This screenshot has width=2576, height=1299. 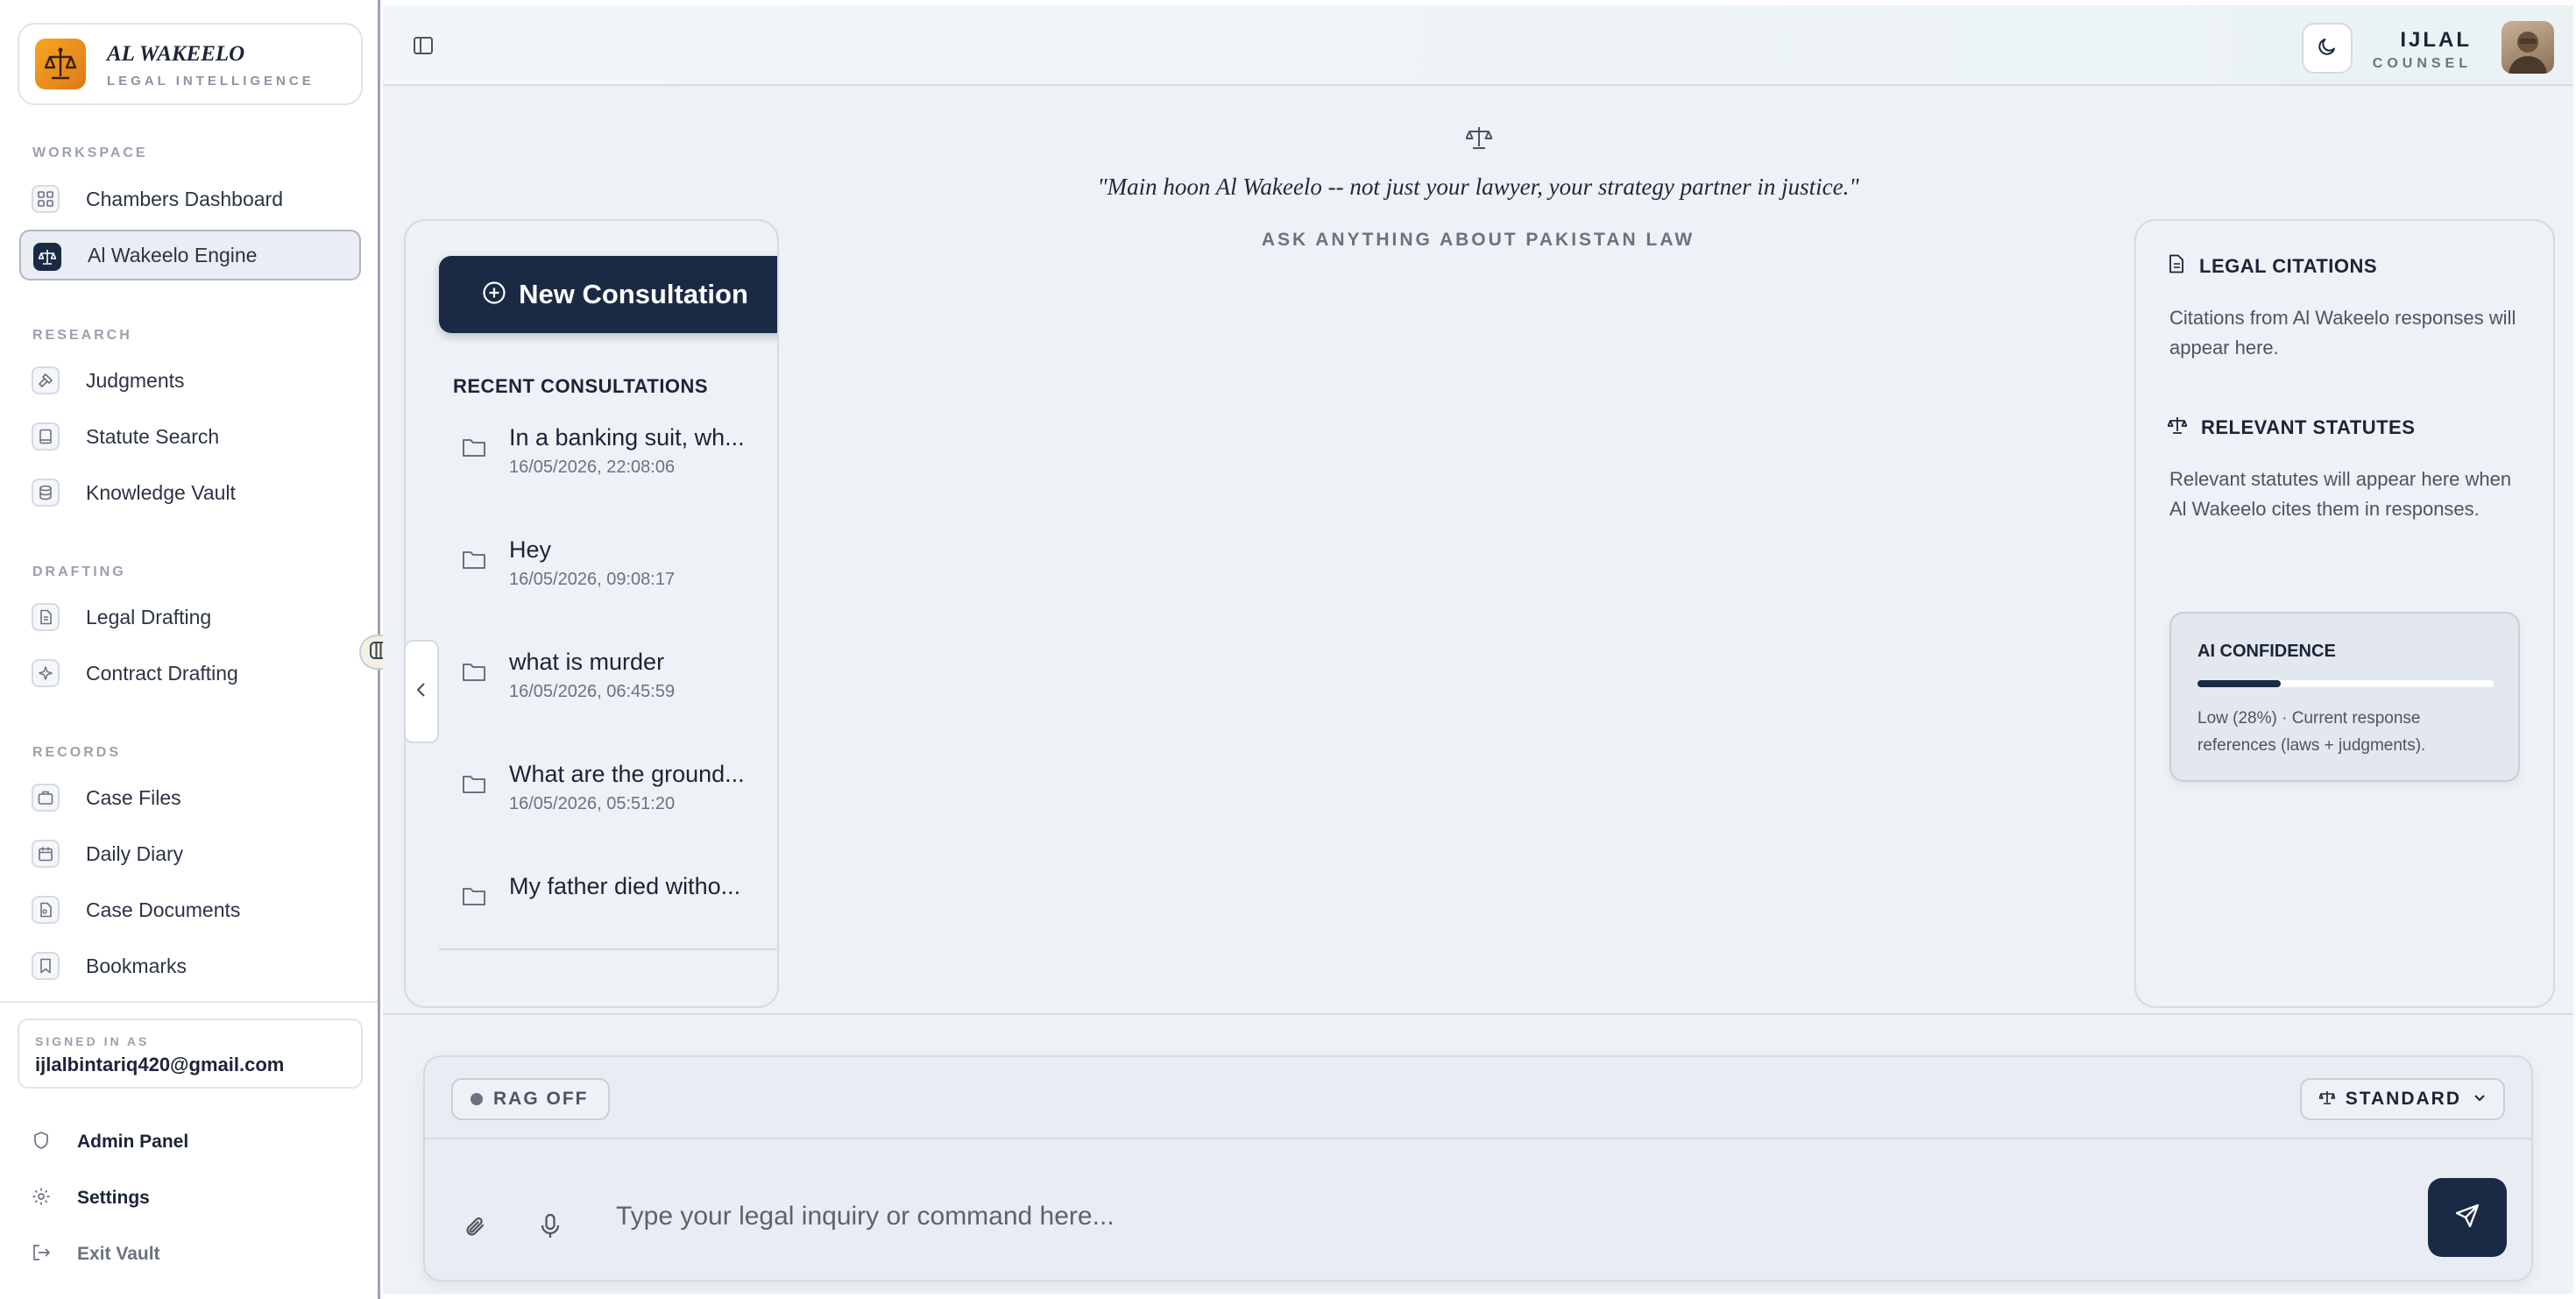 I want to click on sidebar-item-chambers-dashboard: Chambers Dashboard, so click(x=190, y=199).